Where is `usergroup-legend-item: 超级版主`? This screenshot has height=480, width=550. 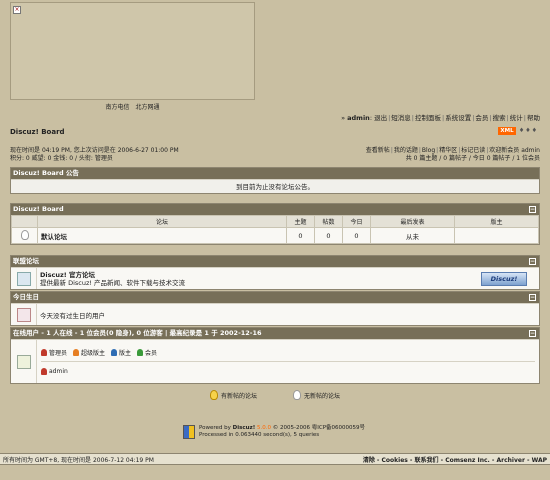
usergroup-legend-item: 超级版主 is located at coordinates (89, 352).